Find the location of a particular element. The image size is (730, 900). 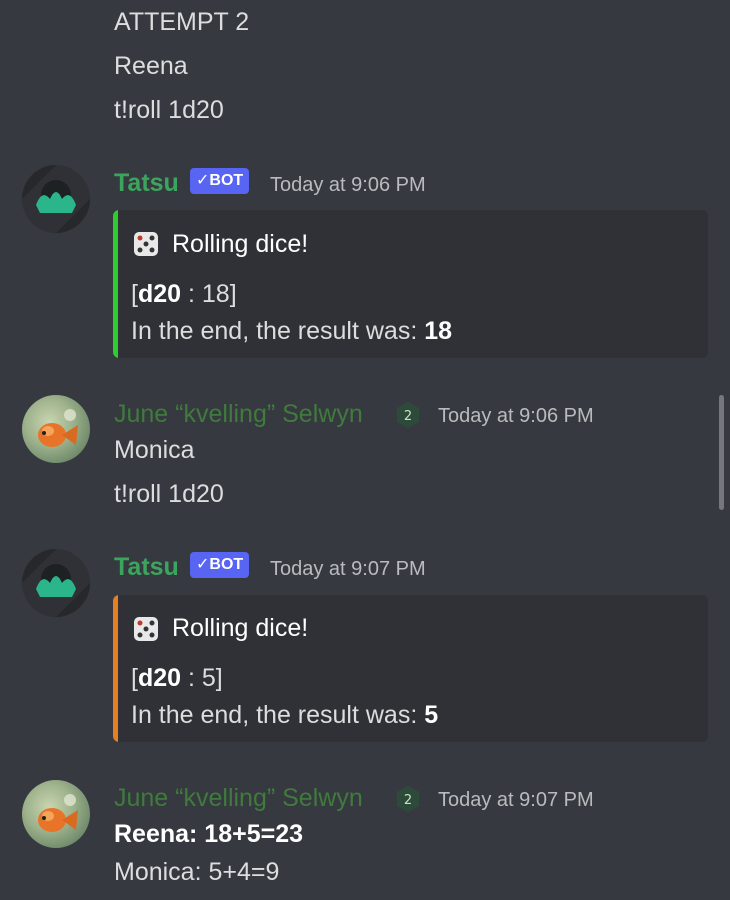

result-value: 18 is located at coordinates (438, 331).